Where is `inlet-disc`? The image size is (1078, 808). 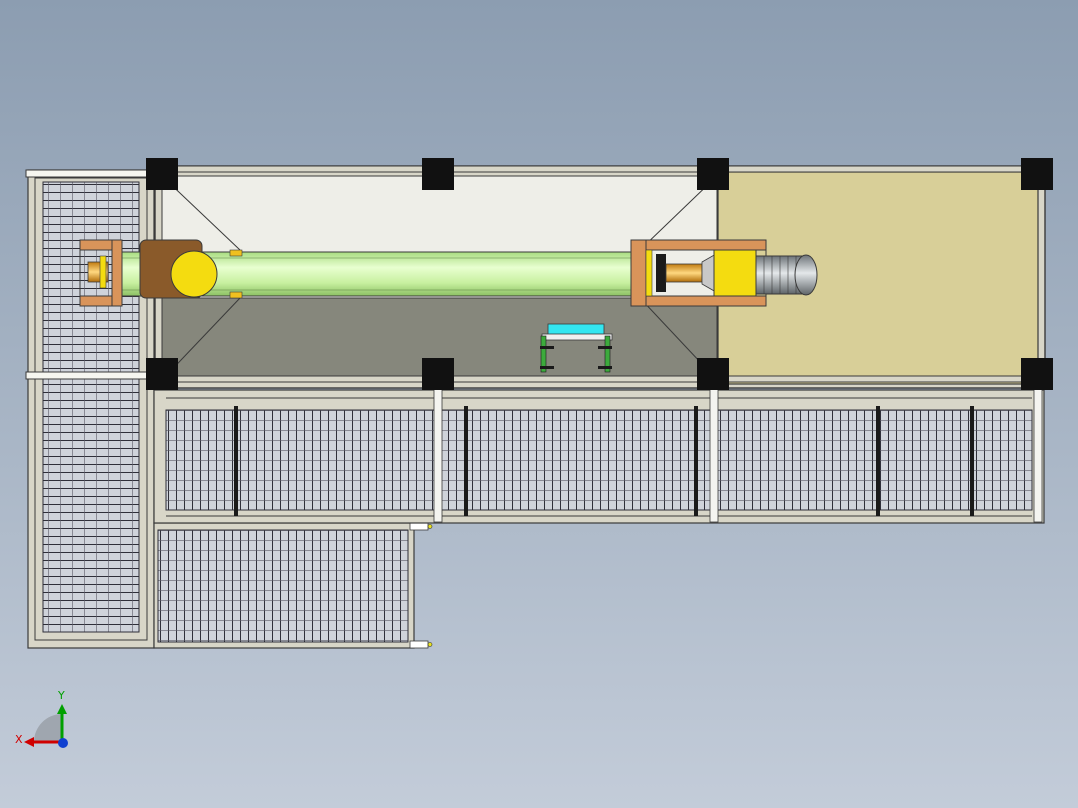 inlet-disc is located at coordinates (194, 274).